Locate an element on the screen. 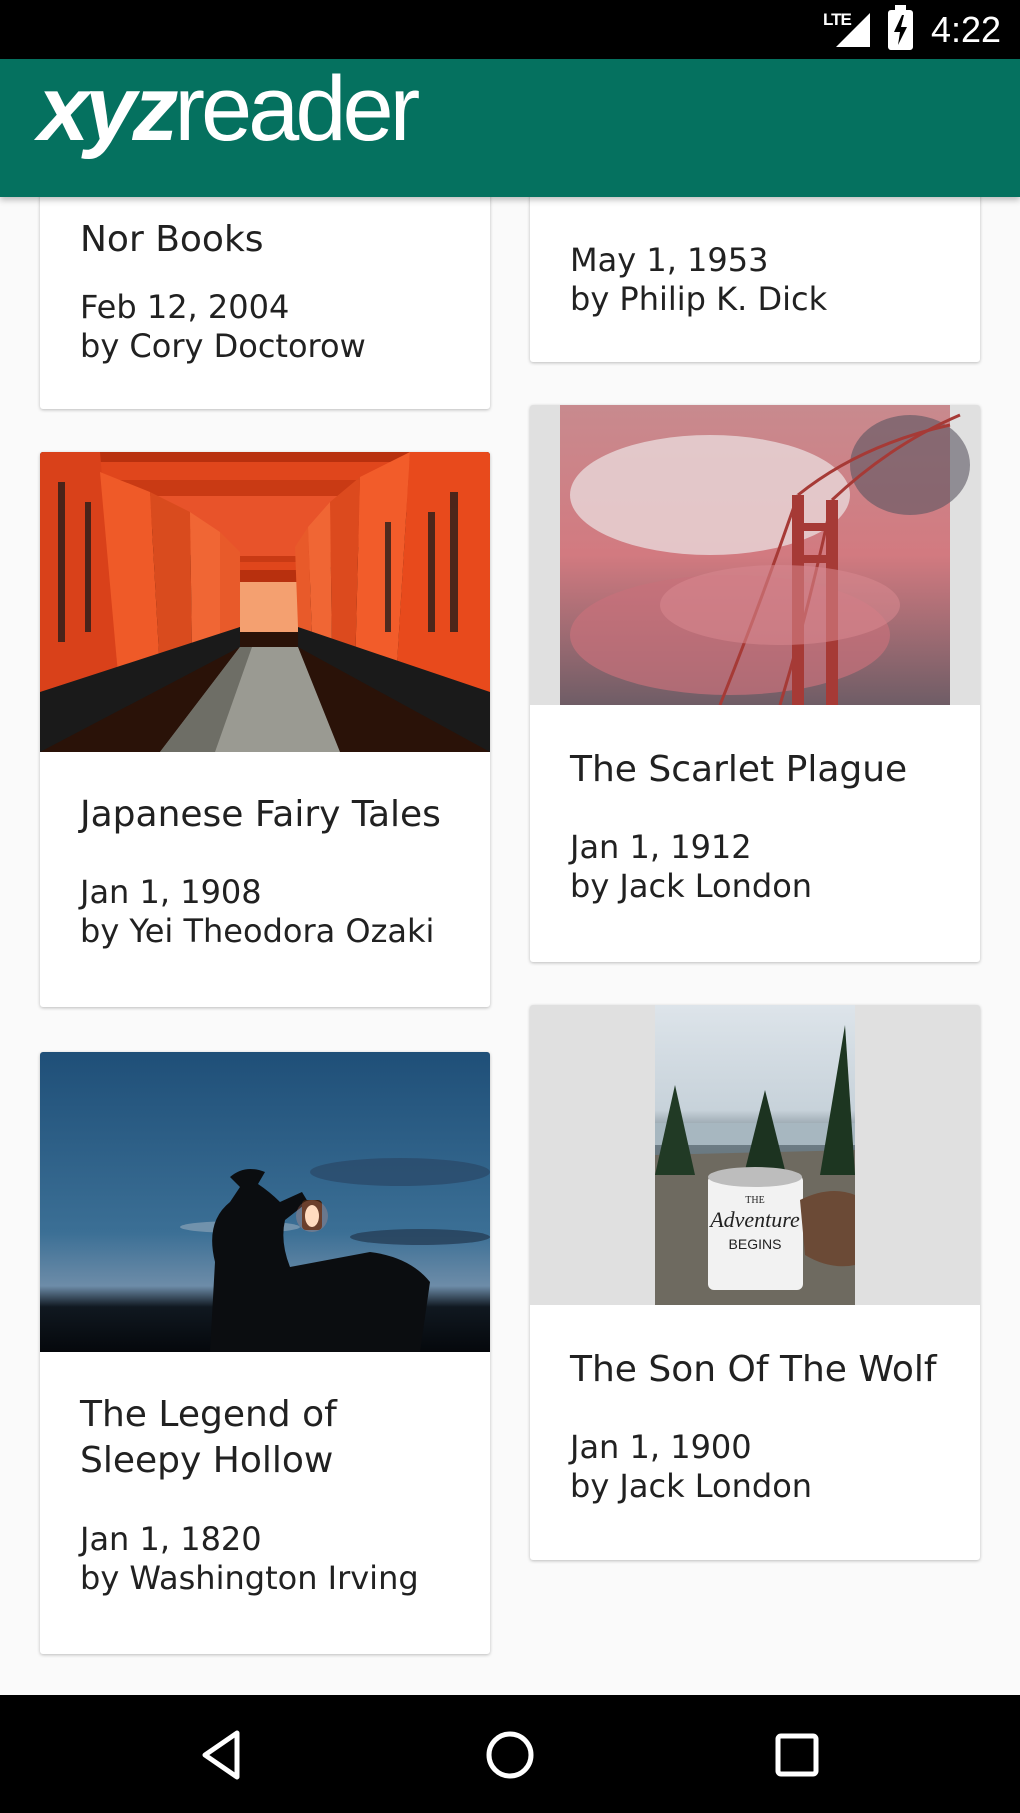 The width and height of the screenshot is (1020, 1813). article-date: May 1, 1953 is located at coordinates (669, 260).